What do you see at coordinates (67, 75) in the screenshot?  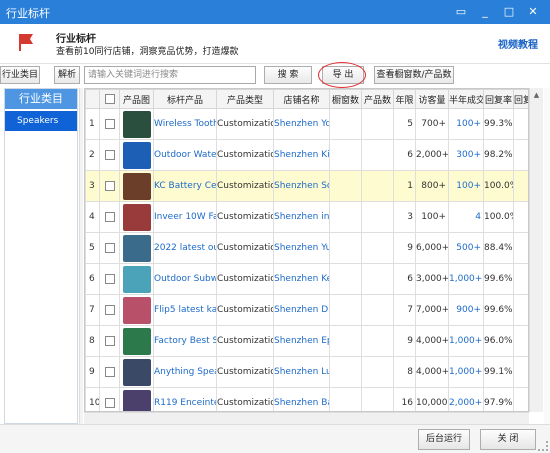 I see `analysis-button: 解析` at bounding box center [67, 75].